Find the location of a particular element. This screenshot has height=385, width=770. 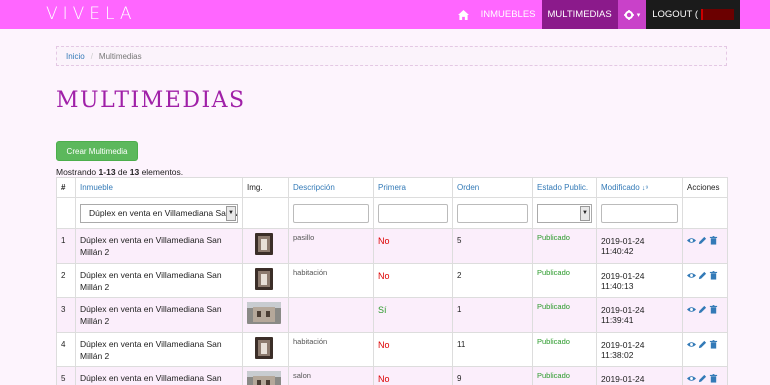

brand-name: VIVELA is located at coordinates (91, 14).